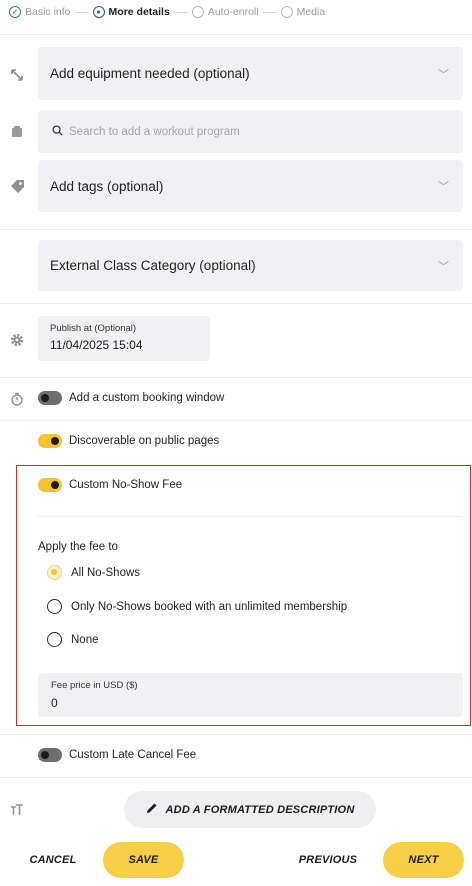 This screenshot has width=472, height=886. What do you see at coordinates (150, 73) in the screenshot?
I see `equipment-select-label: Add equipment needed (optional)` at bounding box center [150, 73].